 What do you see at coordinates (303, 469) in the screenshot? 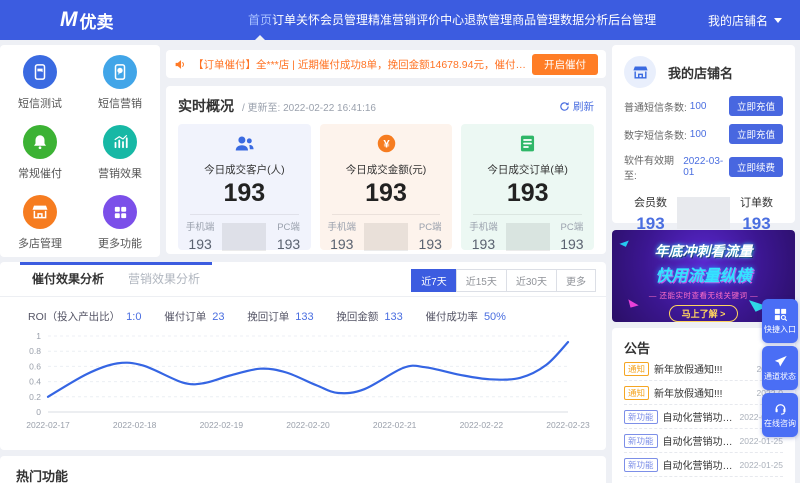
I see `hot-features-card: 热门功能` at bounding box center [303, 469].